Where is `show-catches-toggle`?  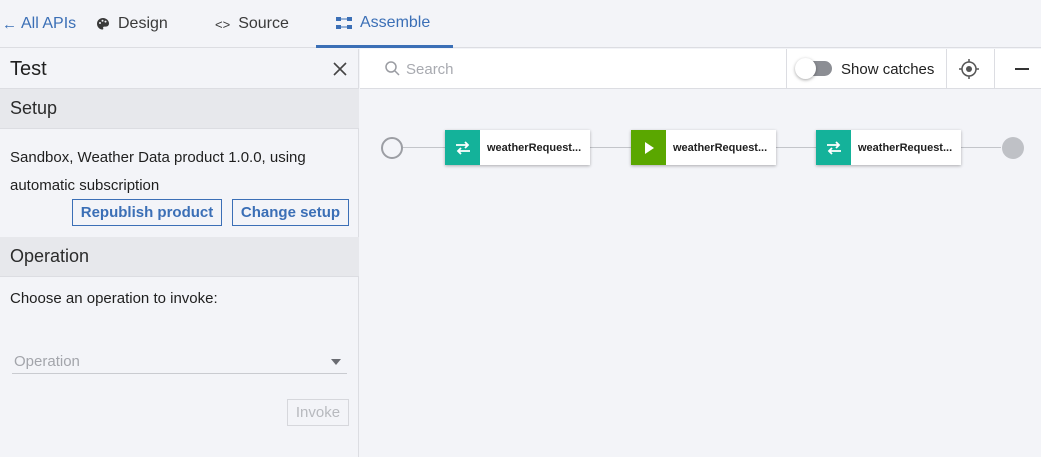
show-catches-toggle is located at coordinates (813, 68).